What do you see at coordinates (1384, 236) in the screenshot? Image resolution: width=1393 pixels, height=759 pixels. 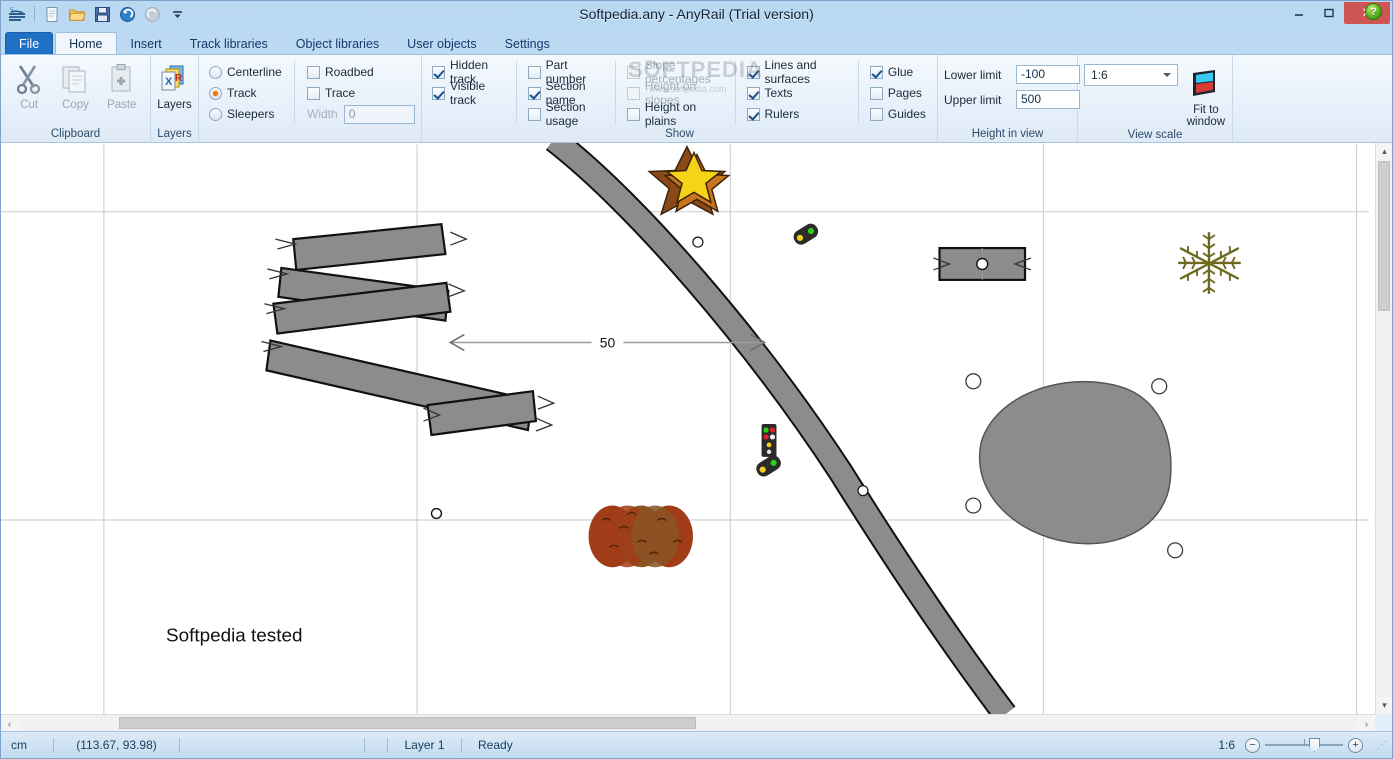 I see `vertical-scroll-thumb` at bounding box center [1384, 236].